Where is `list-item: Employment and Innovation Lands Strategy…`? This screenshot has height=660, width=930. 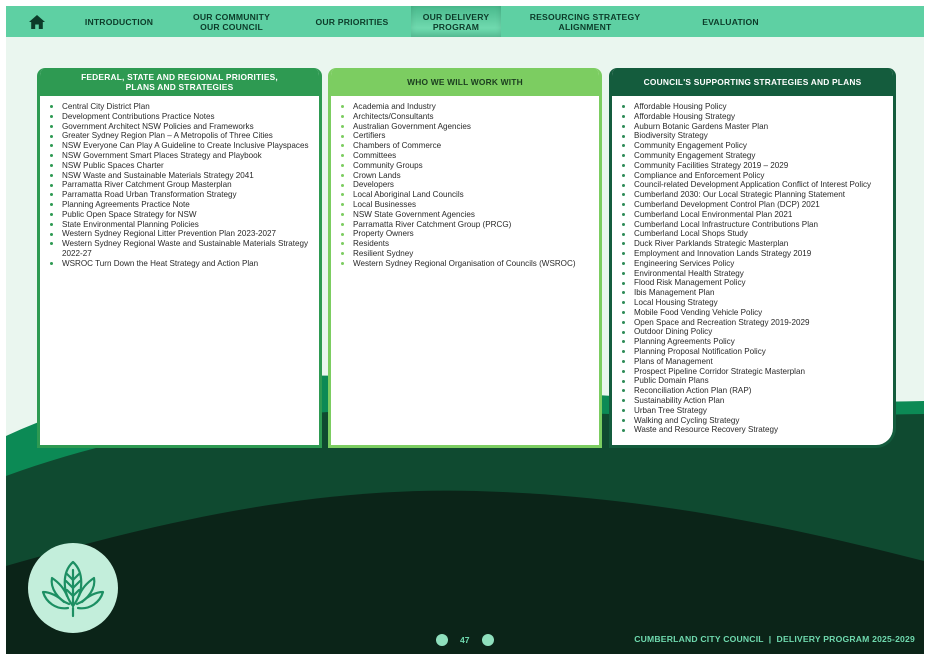
list-item: Employment and Innovation Lands Strategy… is located at coordinates (752, 254).